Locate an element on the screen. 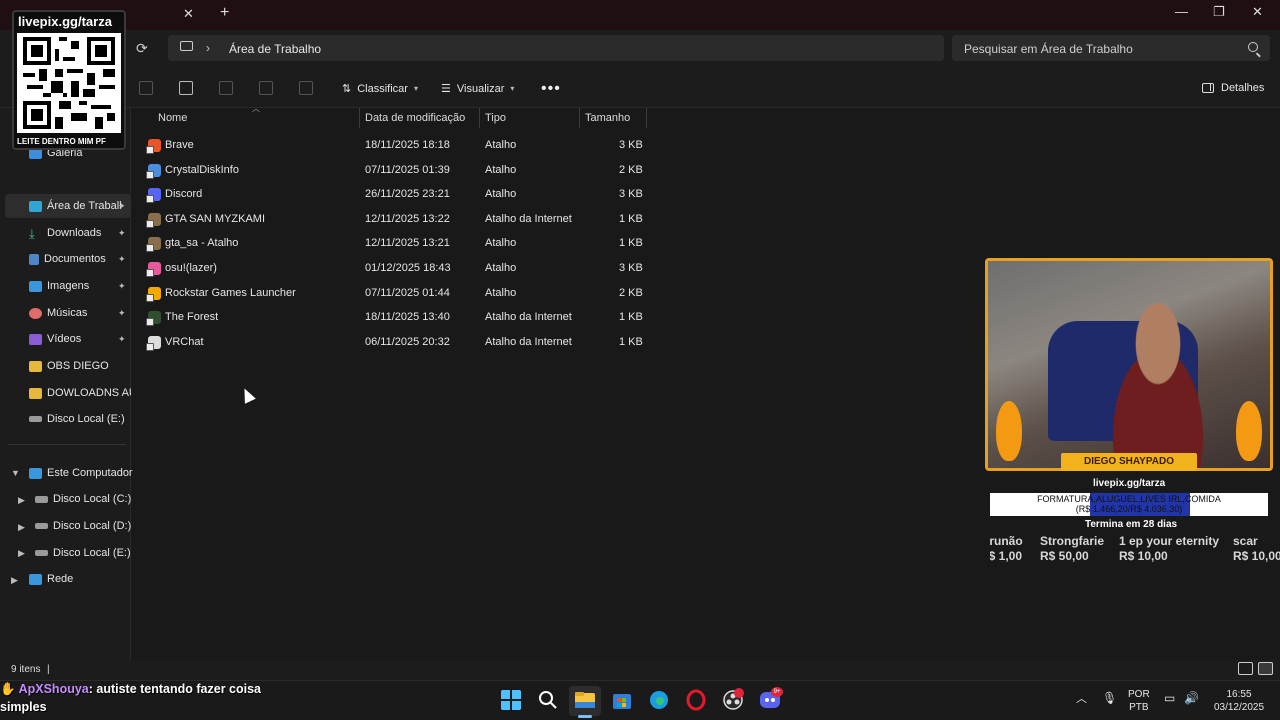  microsoft-store-icon is located at coordinates (622, 700).